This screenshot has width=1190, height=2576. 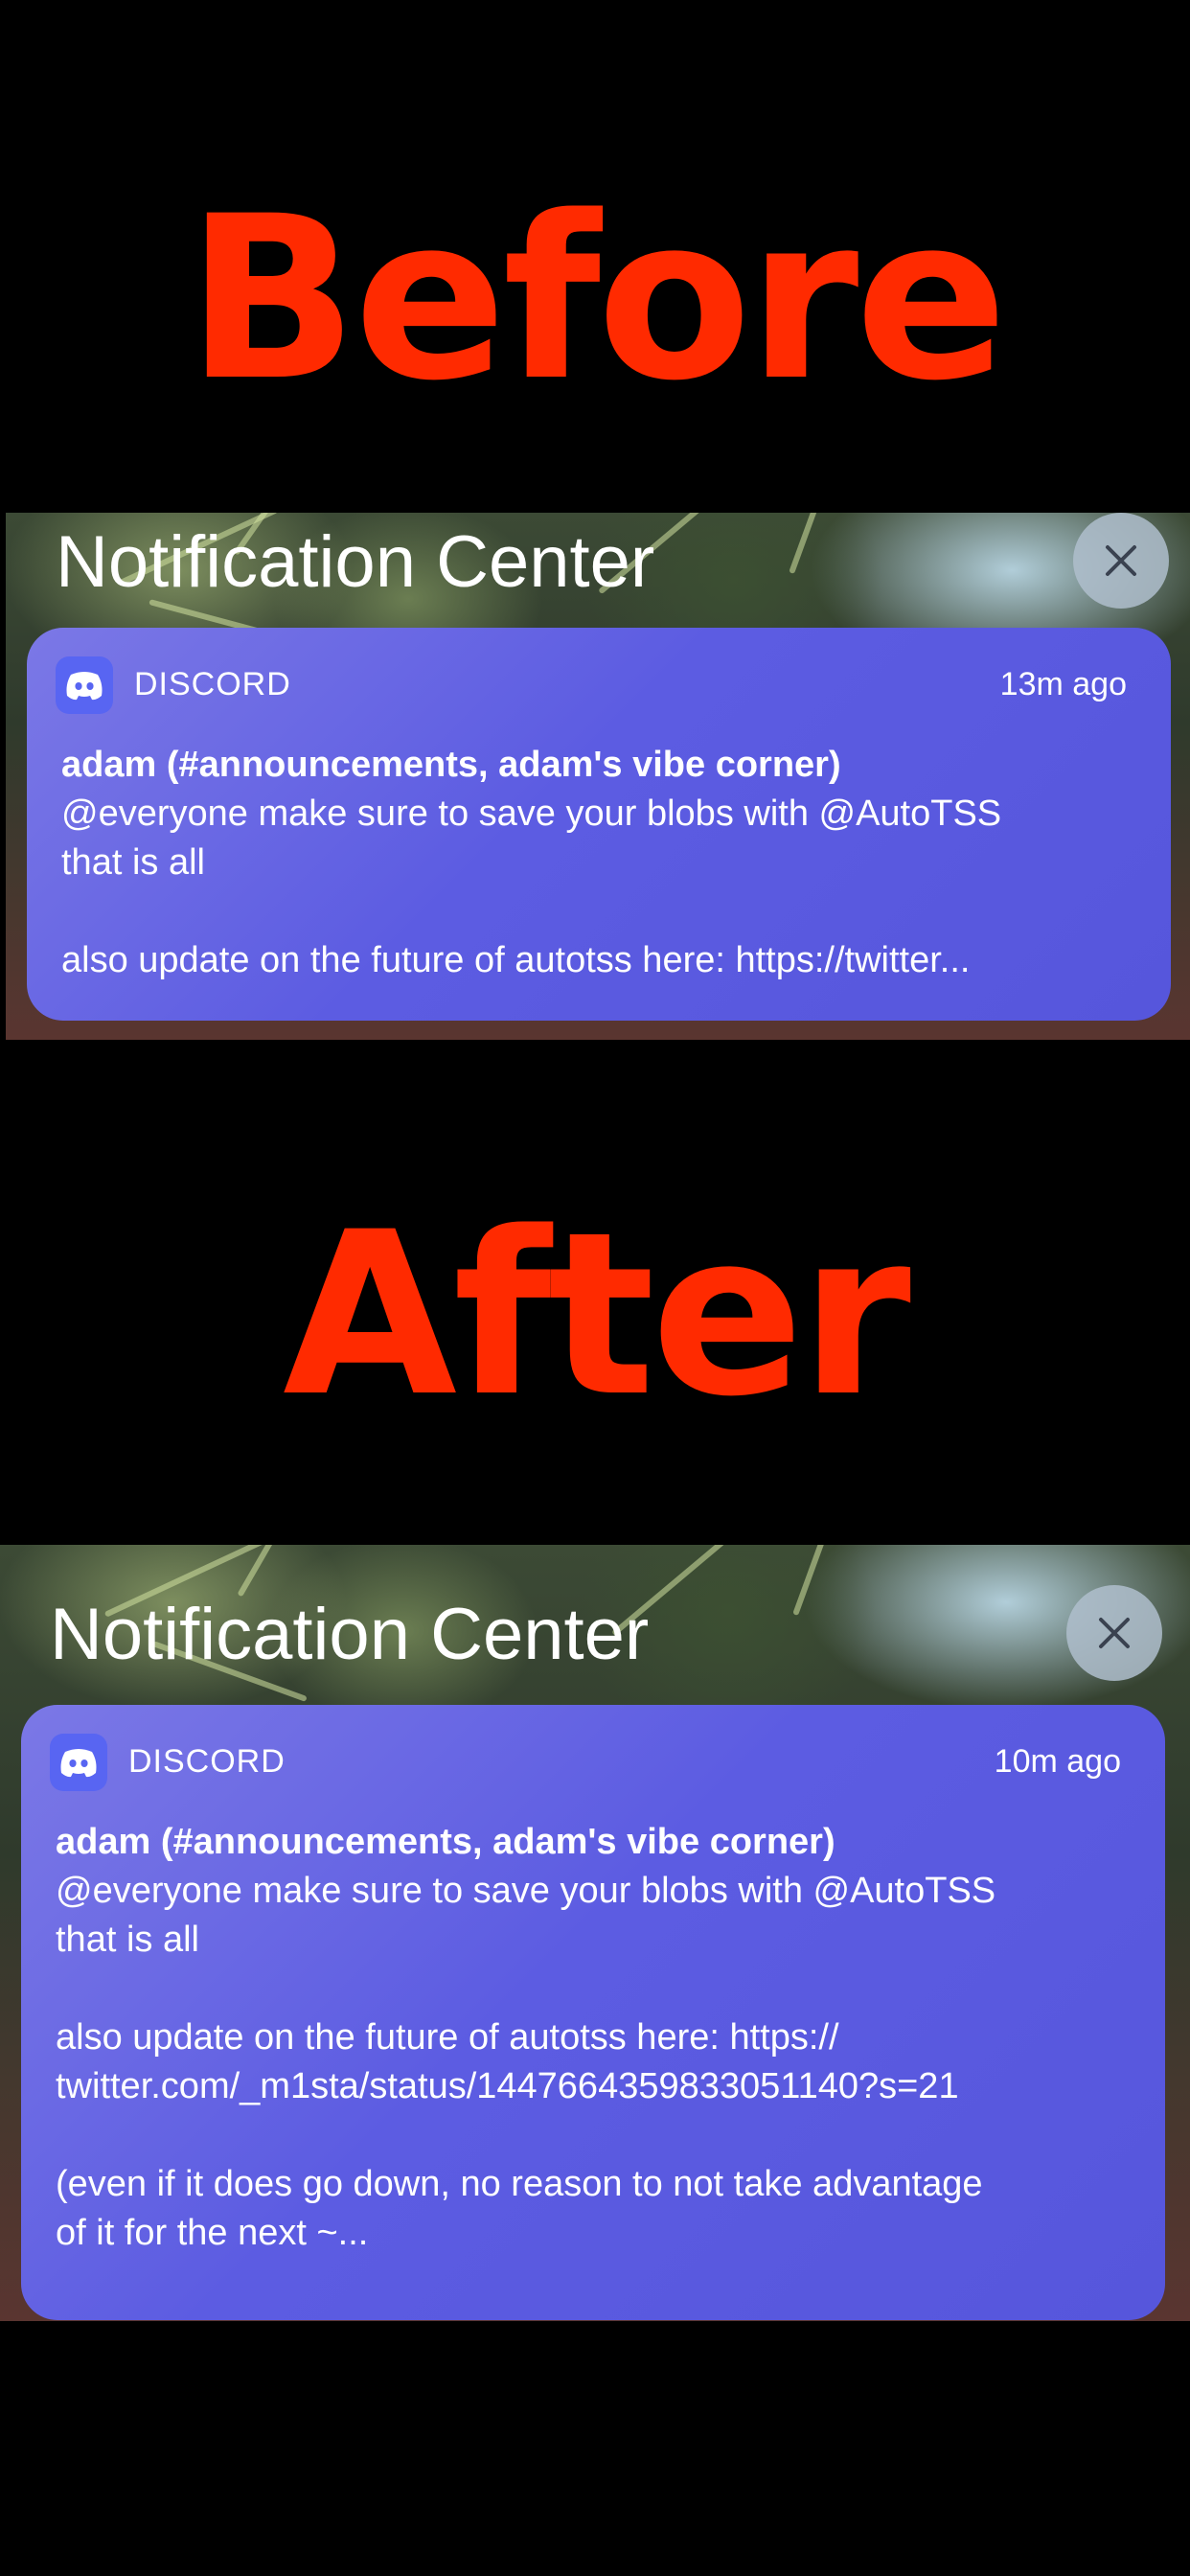 I want to click on after-heading: After, so click(x=597, y=1315).